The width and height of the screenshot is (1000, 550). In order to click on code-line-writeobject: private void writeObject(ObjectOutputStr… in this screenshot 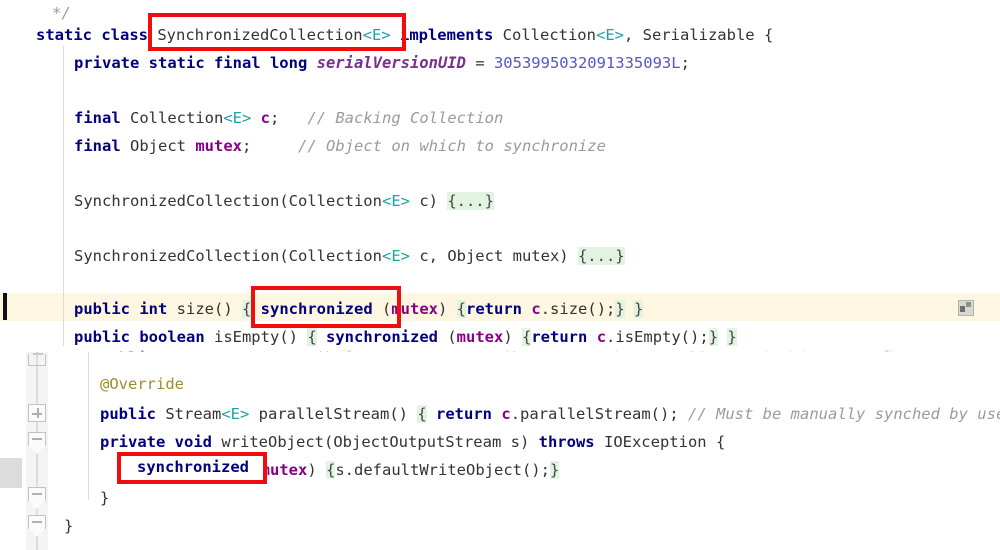, I will do `click(500, 442)`.